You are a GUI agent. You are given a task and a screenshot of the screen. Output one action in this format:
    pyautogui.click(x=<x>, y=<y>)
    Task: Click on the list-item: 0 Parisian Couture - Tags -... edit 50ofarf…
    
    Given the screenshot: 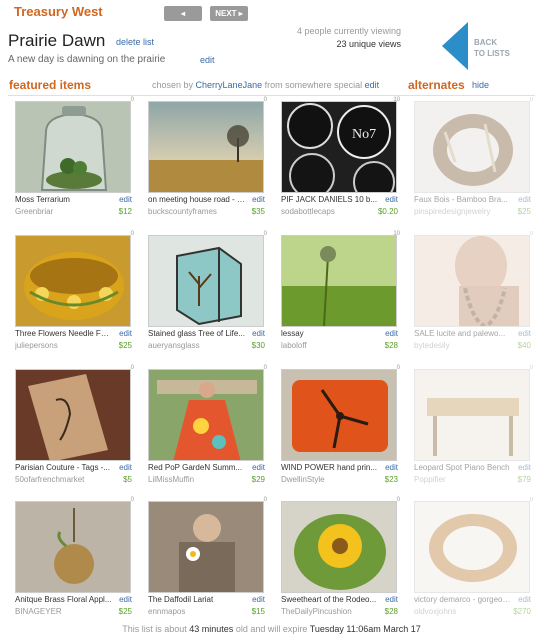 What is the action you would take?
    pyautogui.click(x=73, y=428)
    